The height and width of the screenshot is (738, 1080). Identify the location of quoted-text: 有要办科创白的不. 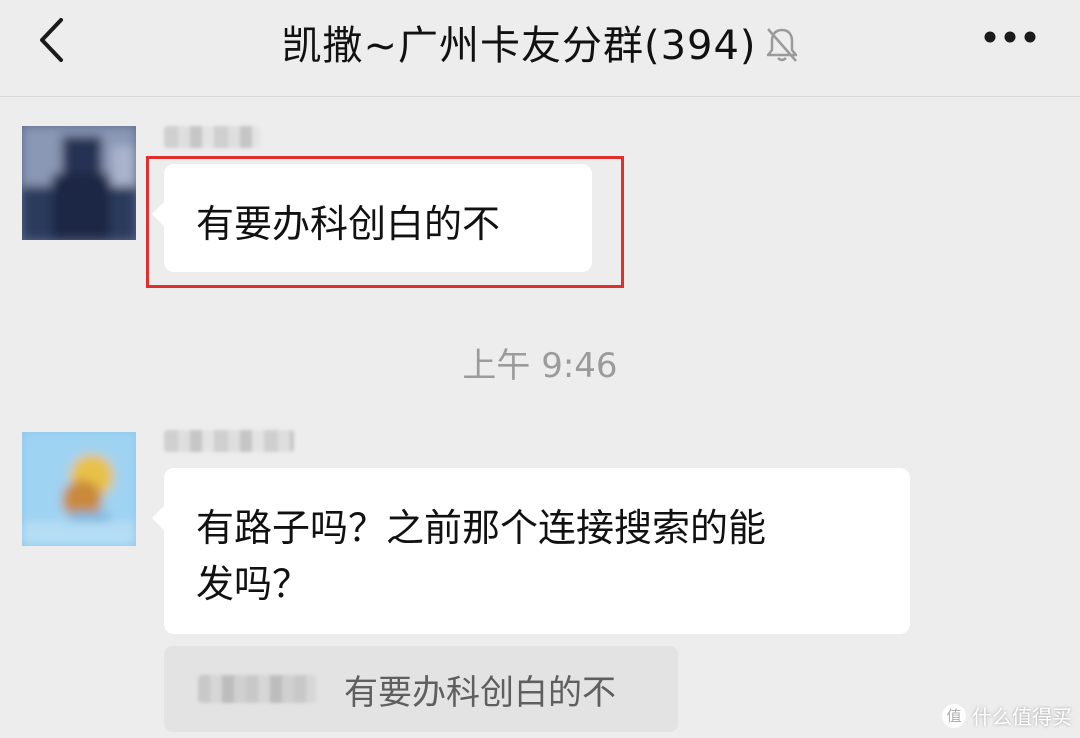
(480, 692).